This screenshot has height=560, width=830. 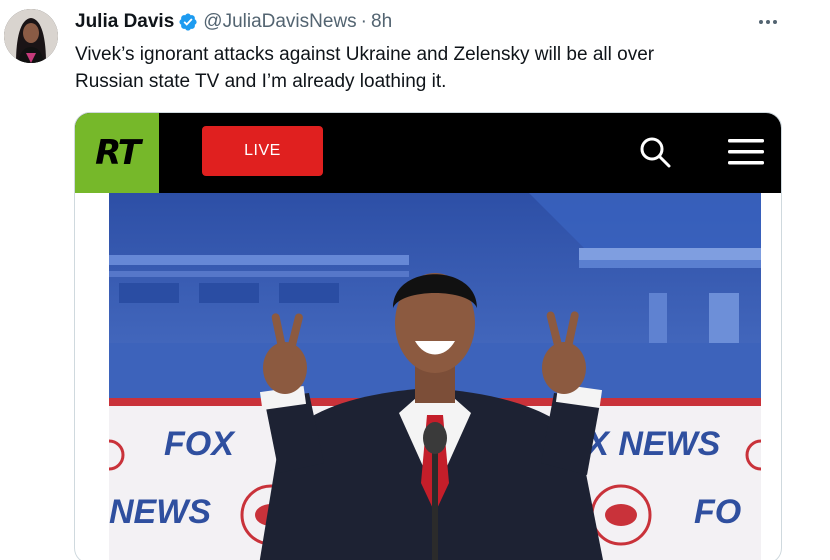 I want to click on rt-header-bar: RT LIVE, so click(x=428, y=153).